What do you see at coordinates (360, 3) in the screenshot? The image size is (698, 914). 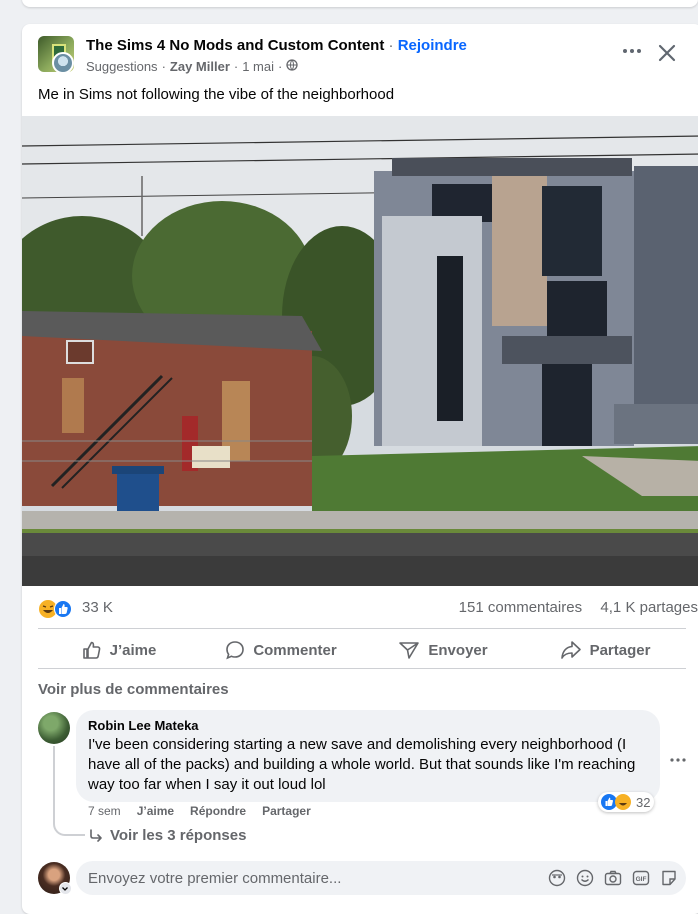 I see `previous-post-card` at bounding box center [360, 3].